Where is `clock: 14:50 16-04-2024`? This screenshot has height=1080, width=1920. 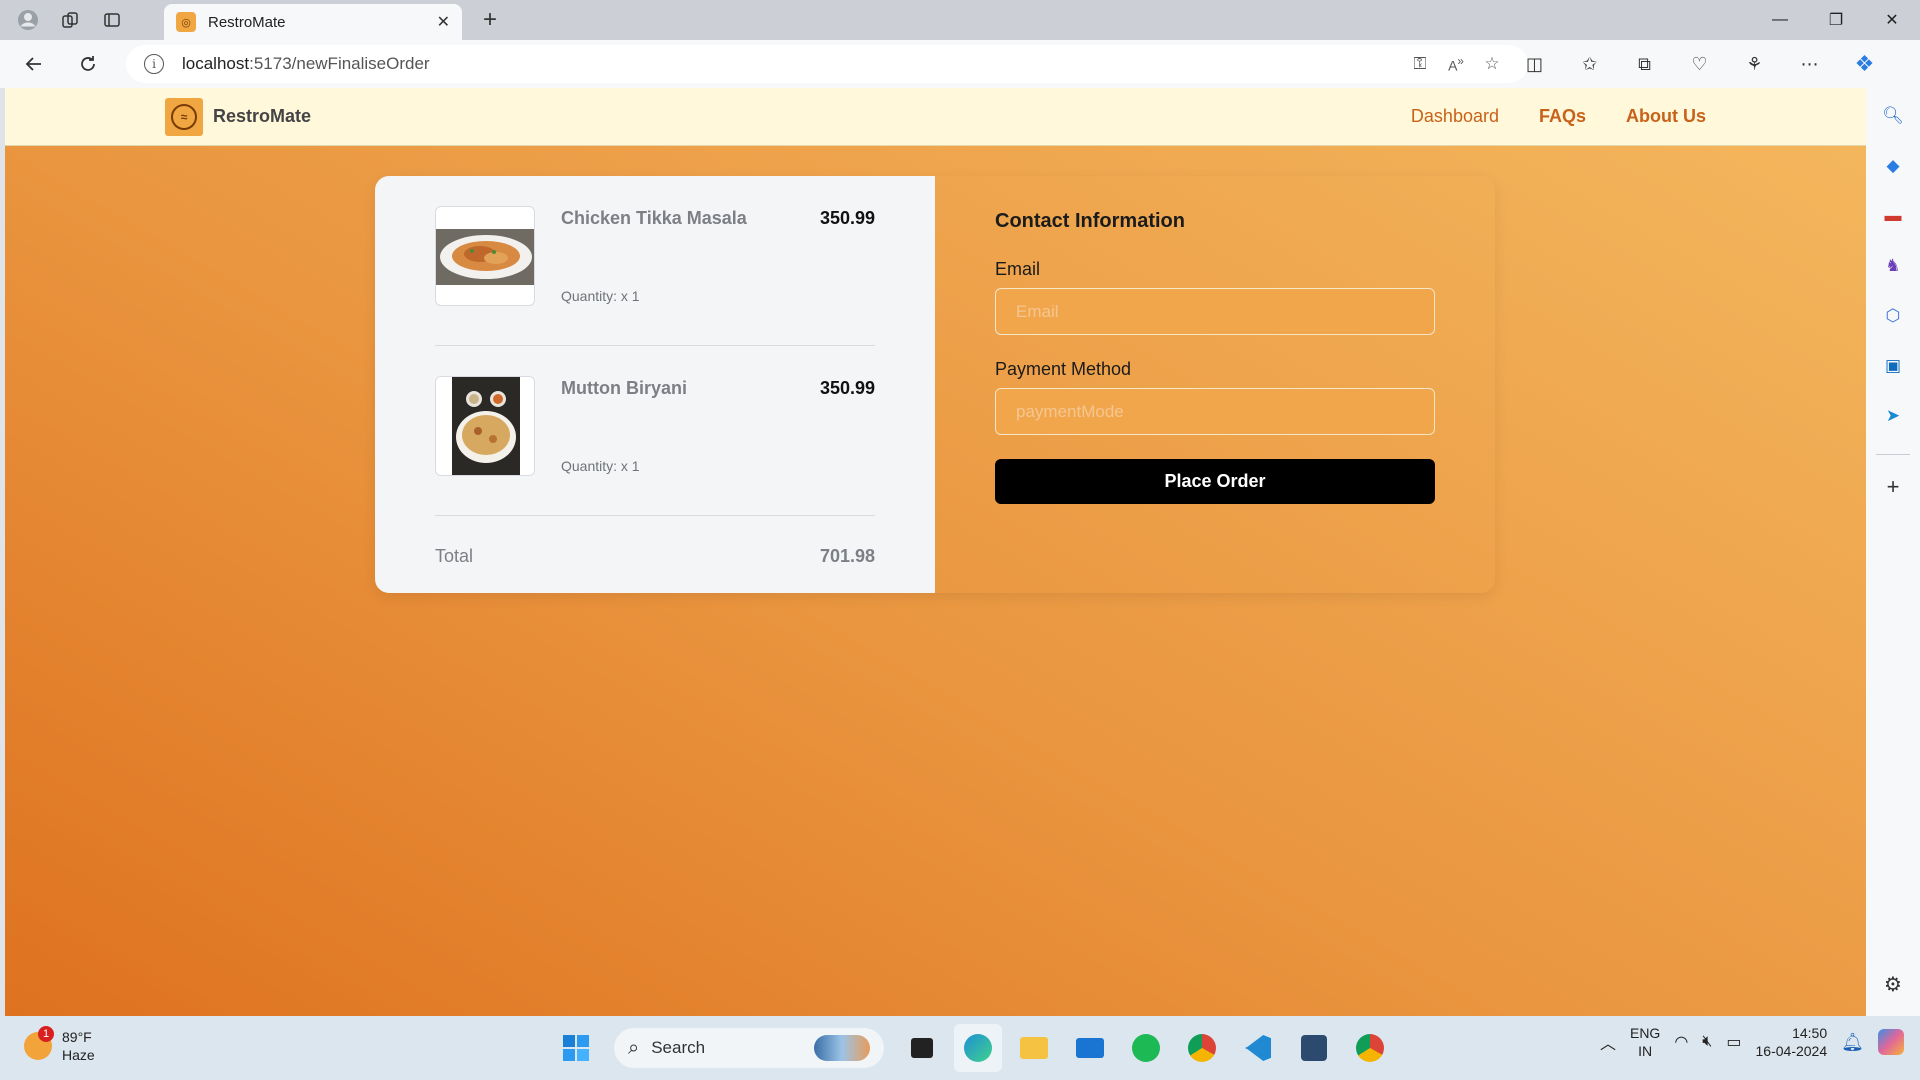 clock: 14:50 16-04-2024 is located at coordinates (1792, 1042).